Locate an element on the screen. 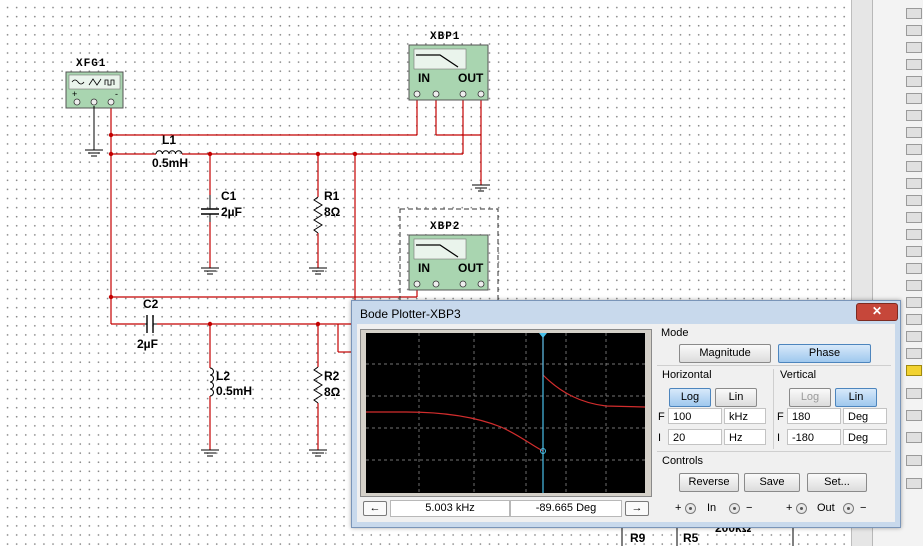  bode-plotter-xbp2: XBP2 IN OUT is located at coordinates (448, 256).